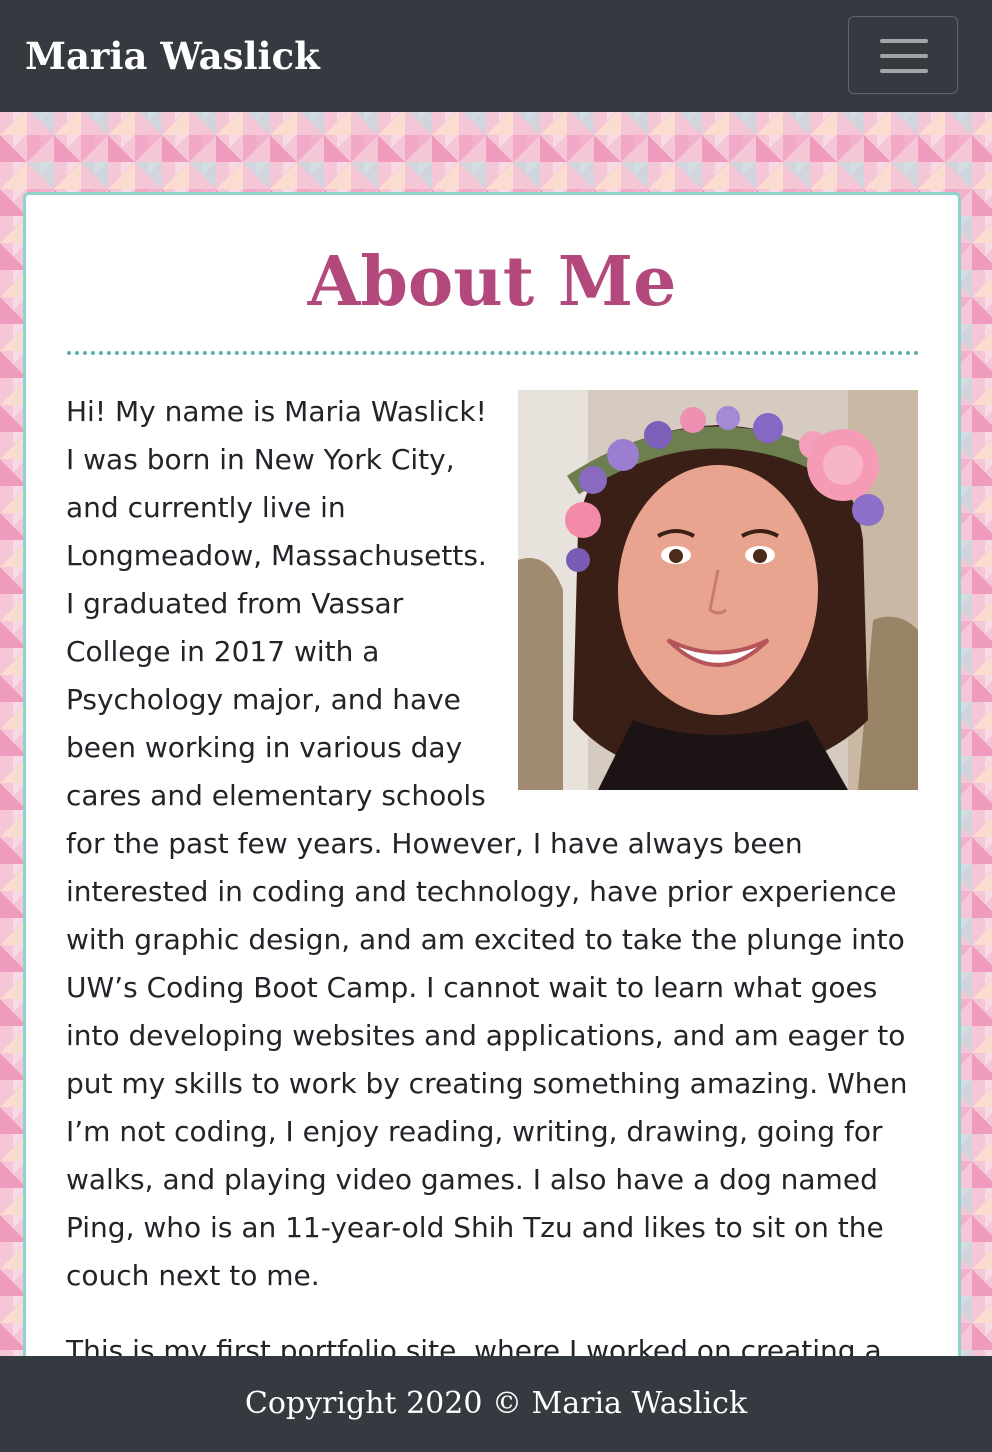 Image resolution: width=992 pixels, height=1452 pixels. I want to click on copyright-text: Copyright 2020 © Maria Waslick, so click(496, 1403).